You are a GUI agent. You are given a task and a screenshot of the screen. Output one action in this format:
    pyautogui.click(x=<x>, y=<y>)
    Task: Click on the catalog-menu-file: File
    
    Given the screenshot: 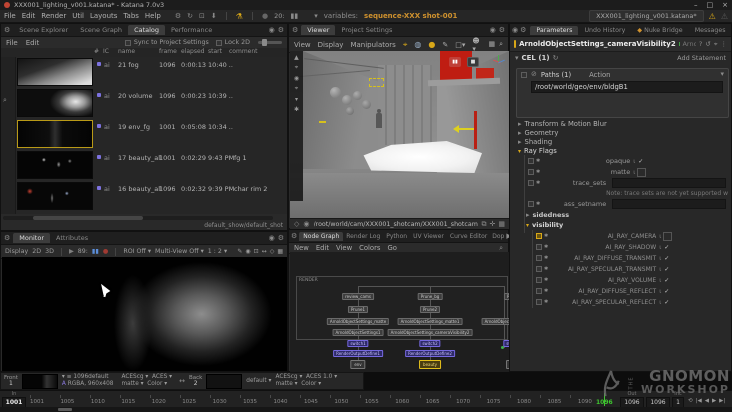 What is the action you would take?
    pyautogui.click(x=12, y=43)
    